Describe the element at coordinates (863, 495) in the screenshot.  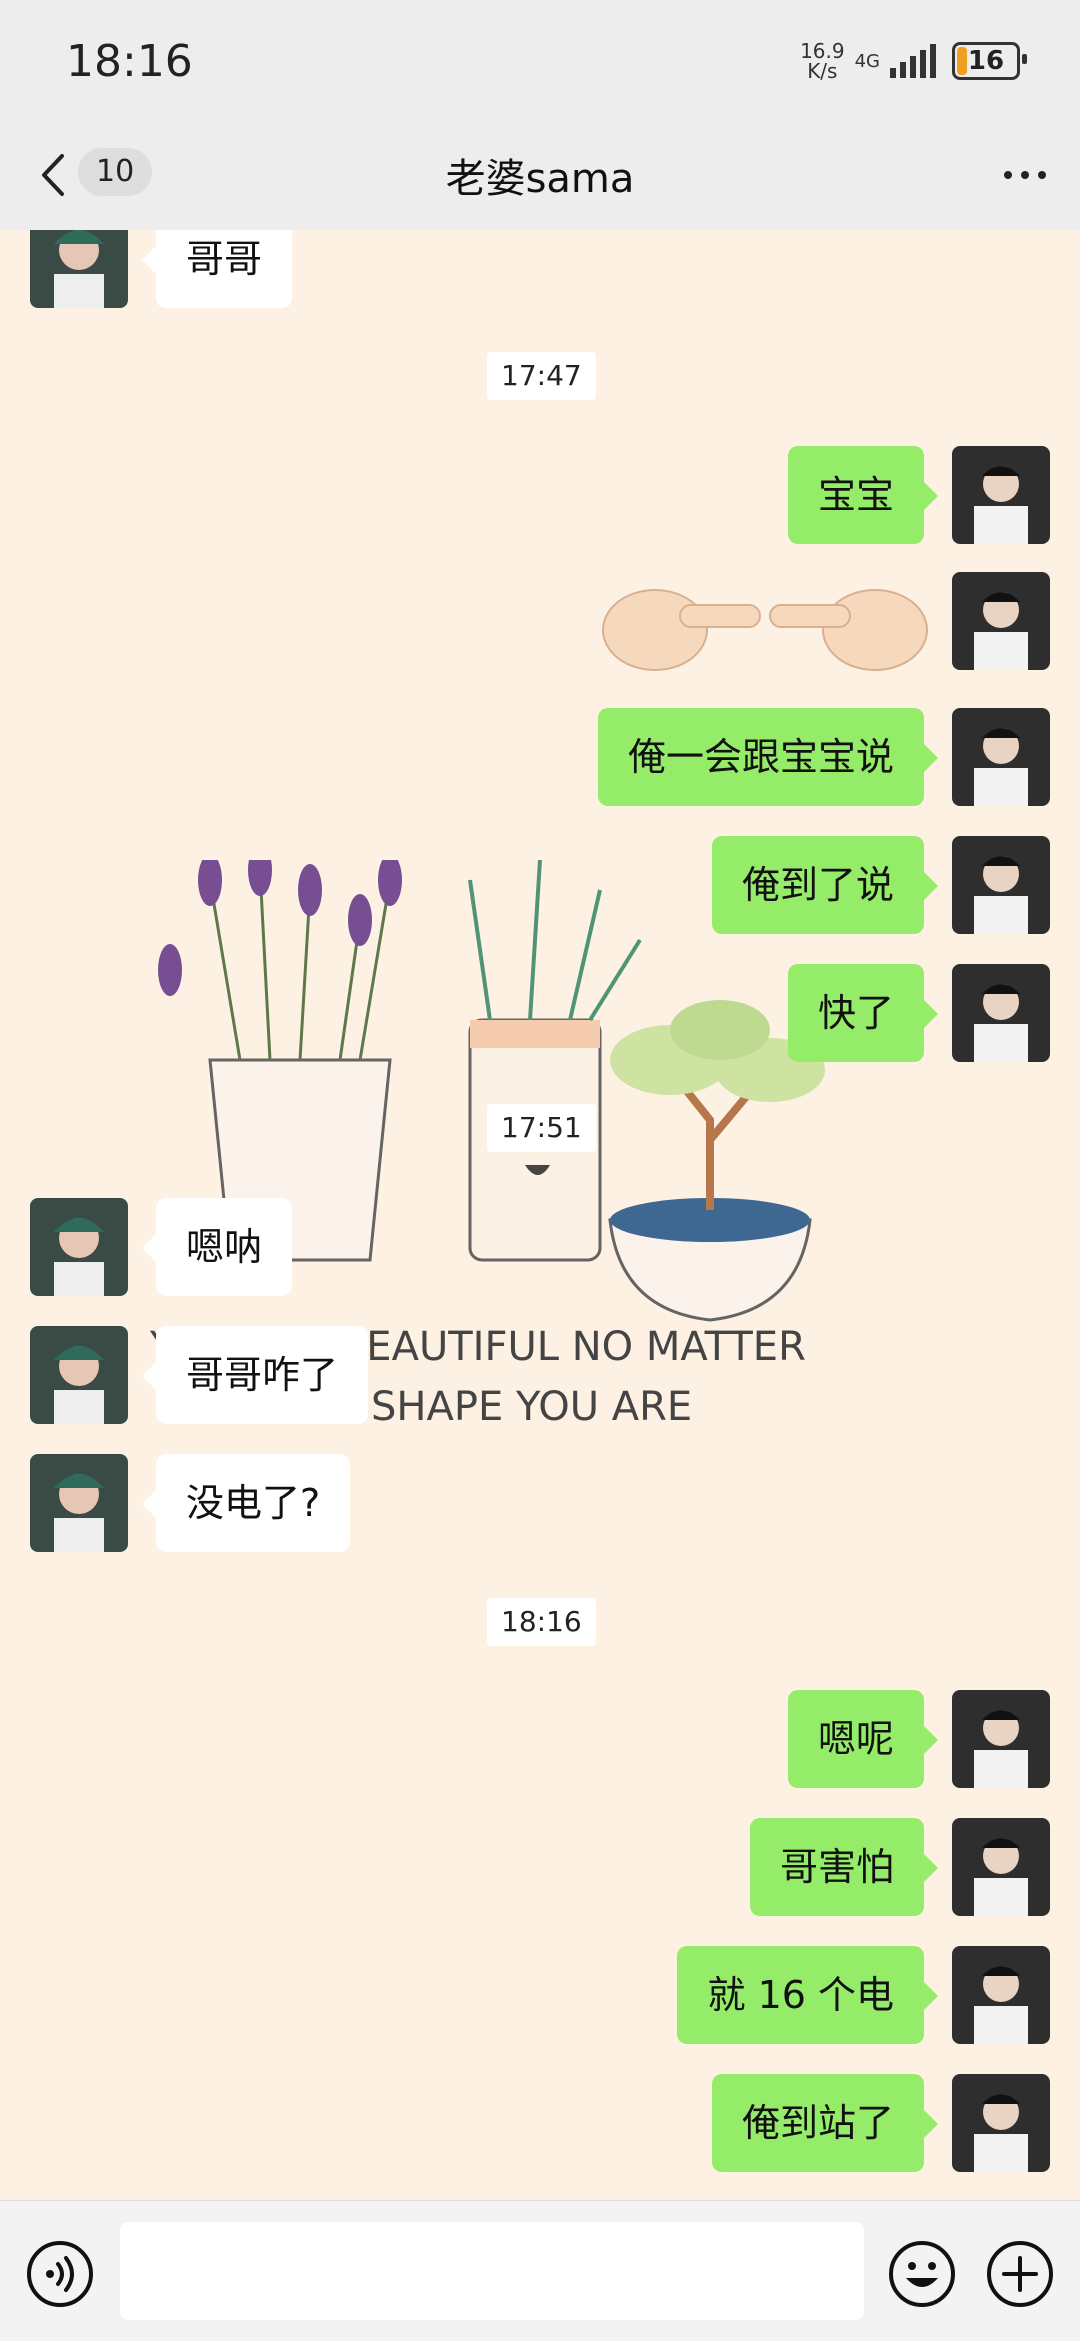
I see `message-bubble-sent: 宝宝` at that location.